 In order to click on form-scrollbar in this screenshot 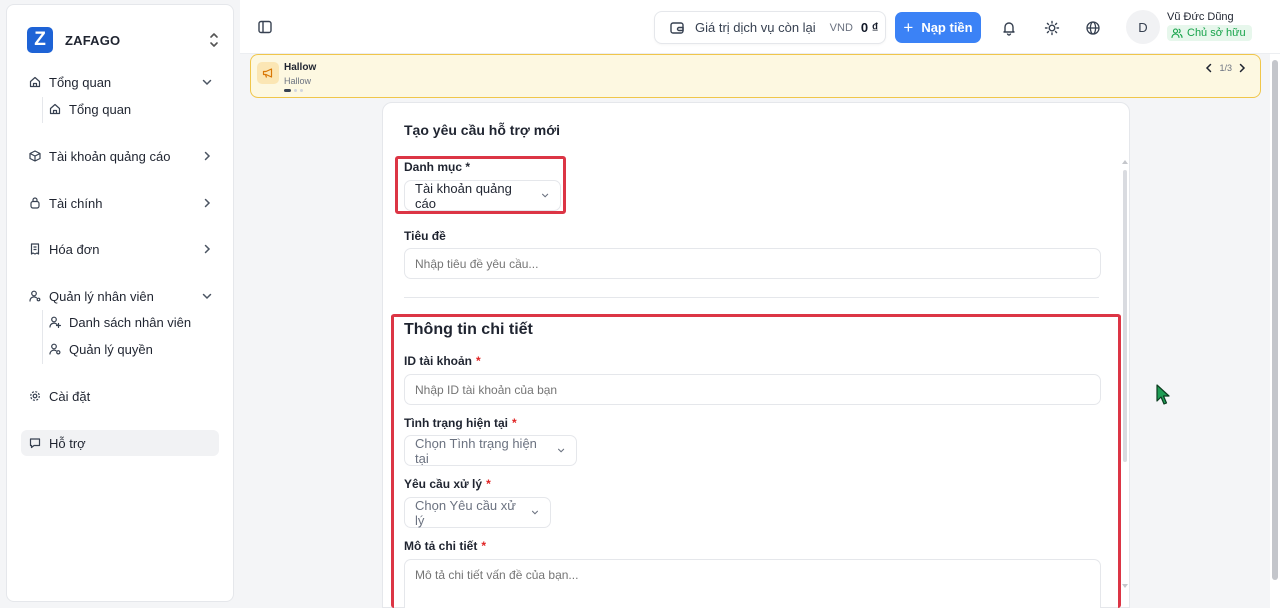, I will do `click(1124, 374)`.